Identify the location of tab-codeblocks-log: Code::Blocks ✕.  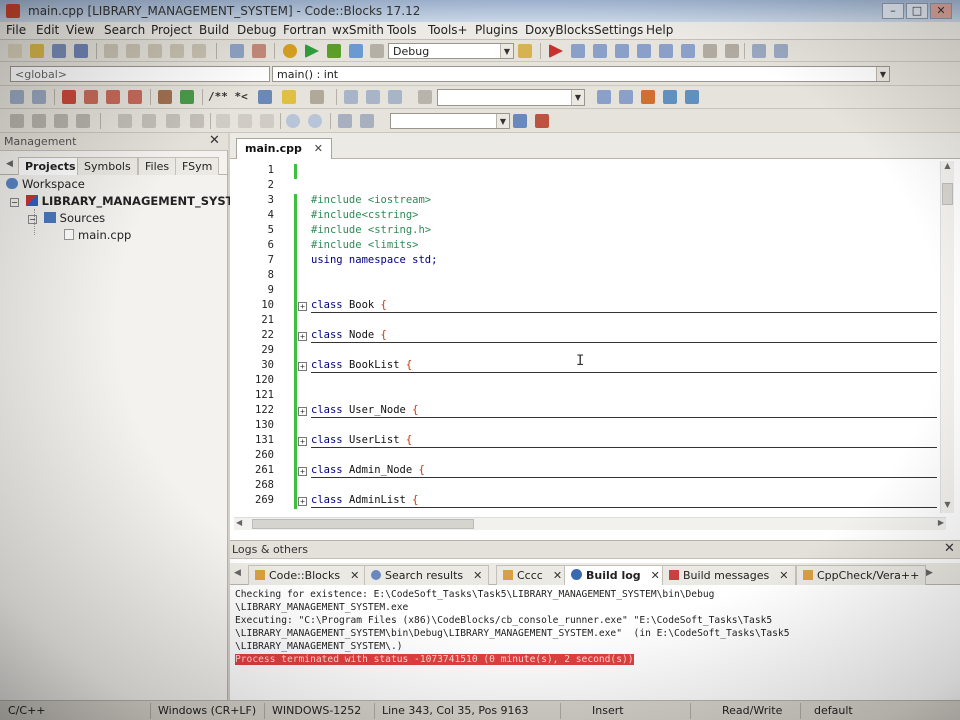
(307, 575).